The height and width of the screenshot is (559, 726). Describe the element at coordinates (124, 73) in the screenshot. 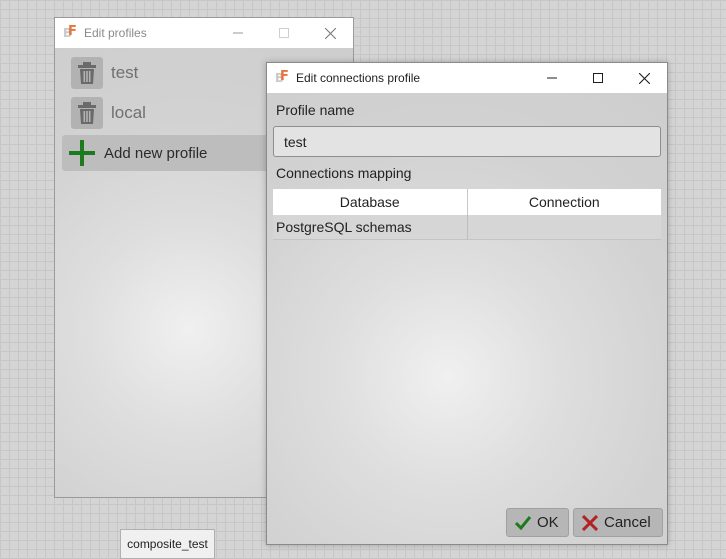

I see `profile-label: test` at that location.